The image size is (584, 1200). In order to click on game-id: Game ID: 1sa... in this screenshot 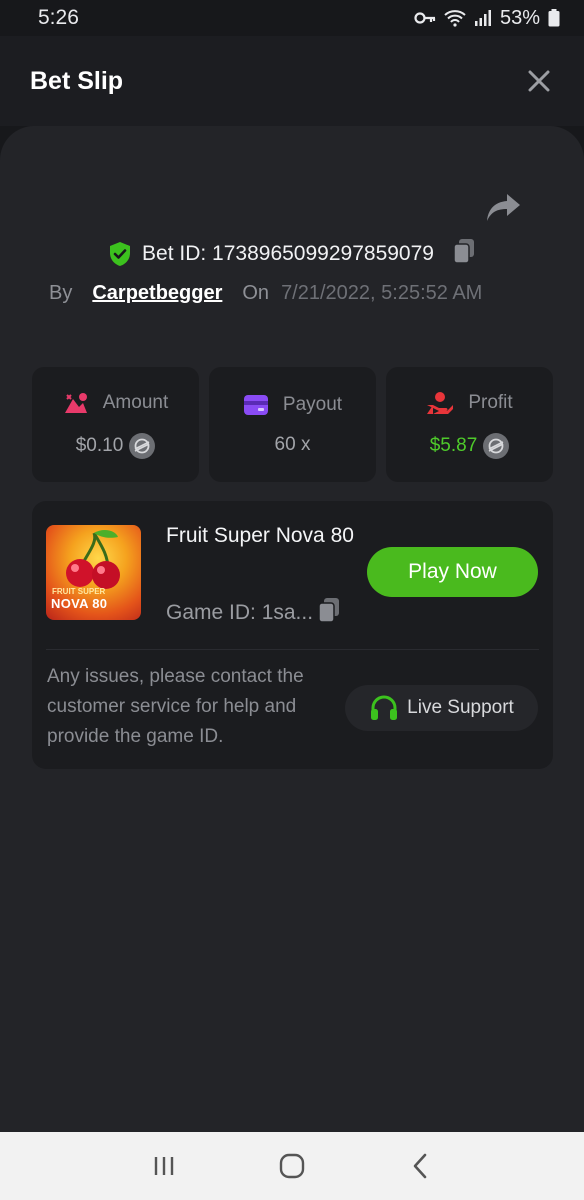, I will do `click(240, 612)`.